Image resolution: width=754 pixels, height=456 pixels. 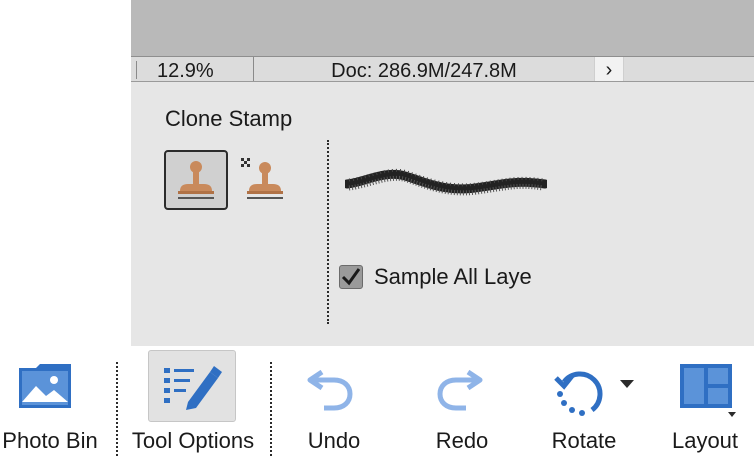 I want to click on layout-button: Layout, so click(x=705, y=401).